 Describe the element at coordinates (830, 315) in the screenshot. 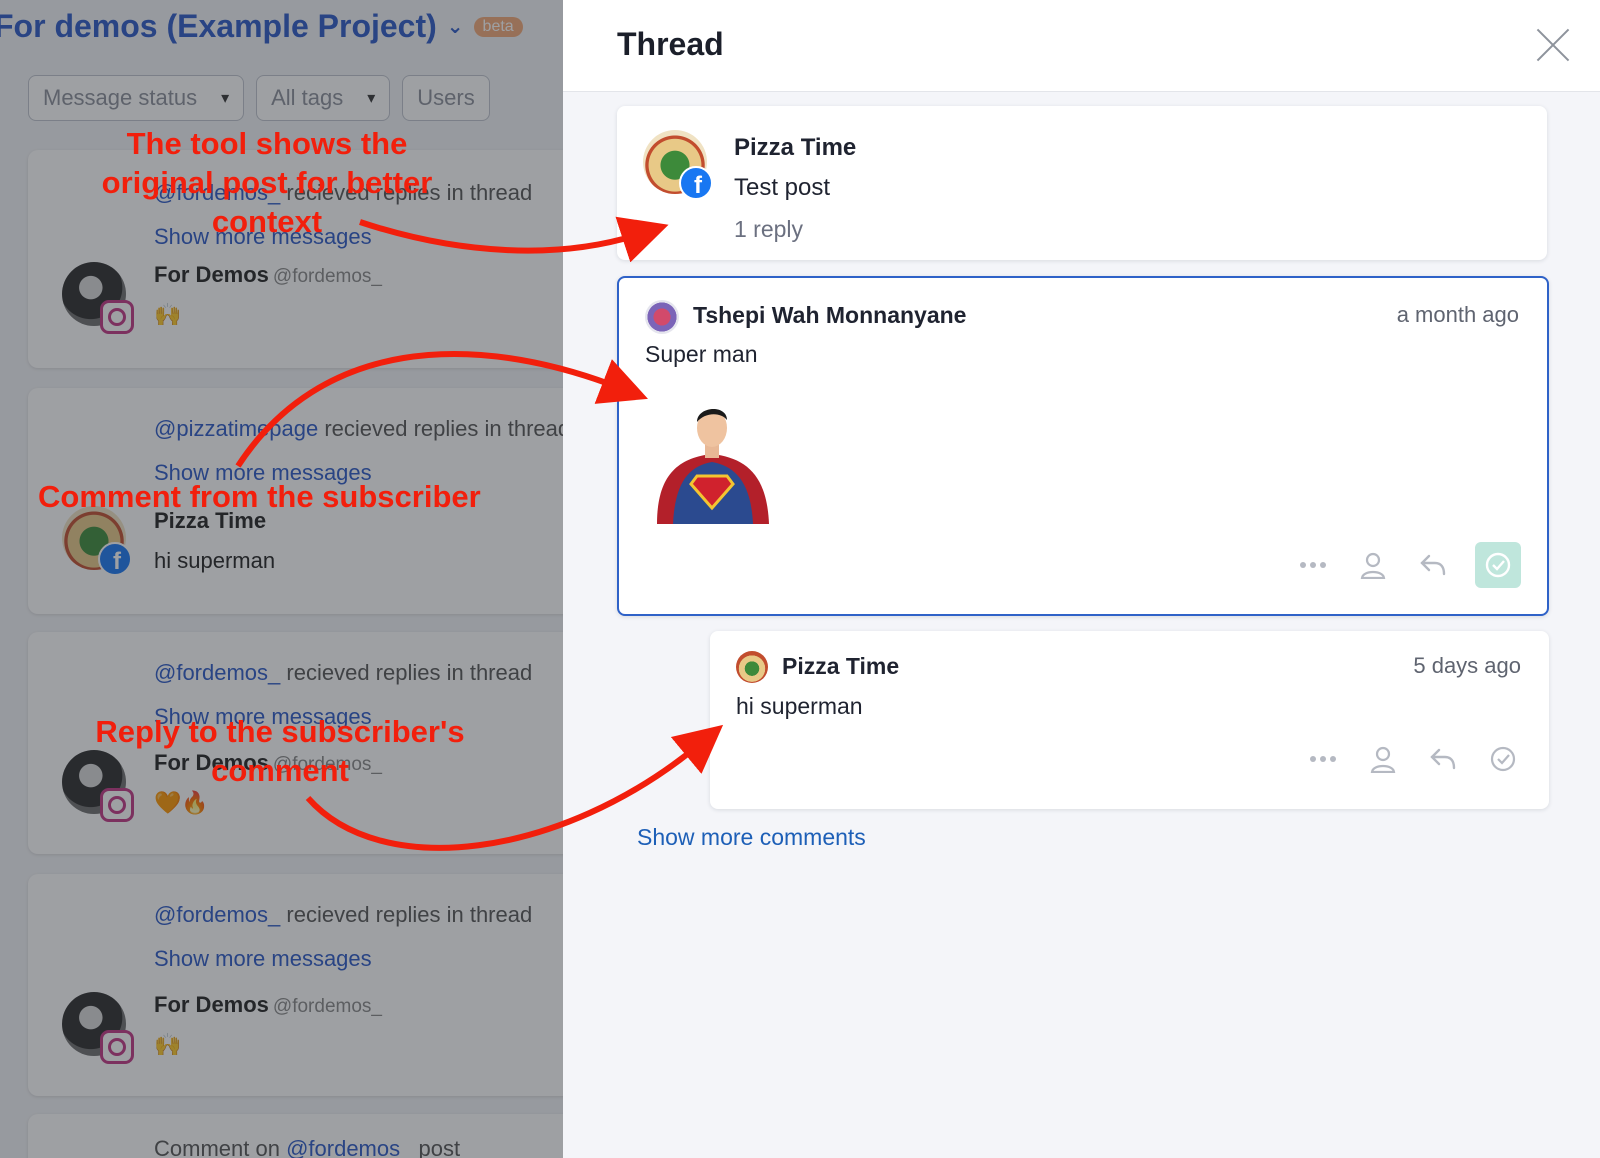

I see `comment-author: Tshepi Wah Monnanyane` at that location.